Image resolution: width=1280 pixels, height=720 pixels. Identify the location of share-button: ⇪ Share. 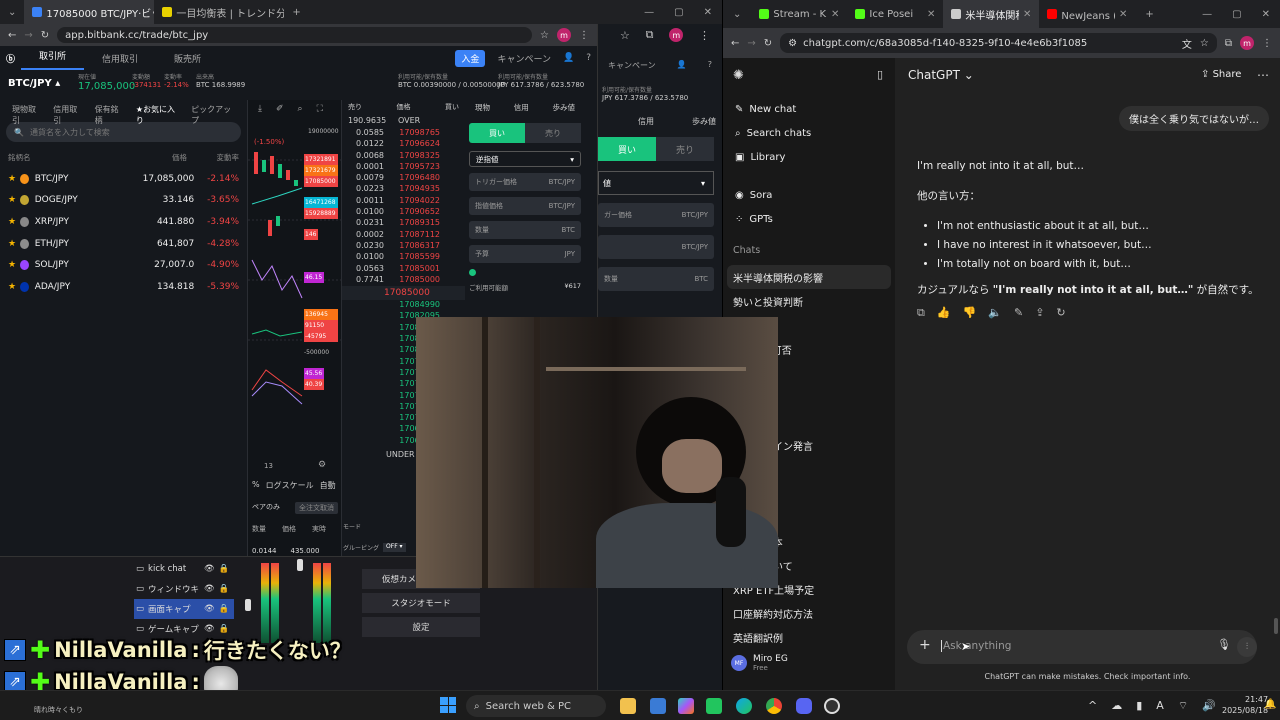
(1221, 74).